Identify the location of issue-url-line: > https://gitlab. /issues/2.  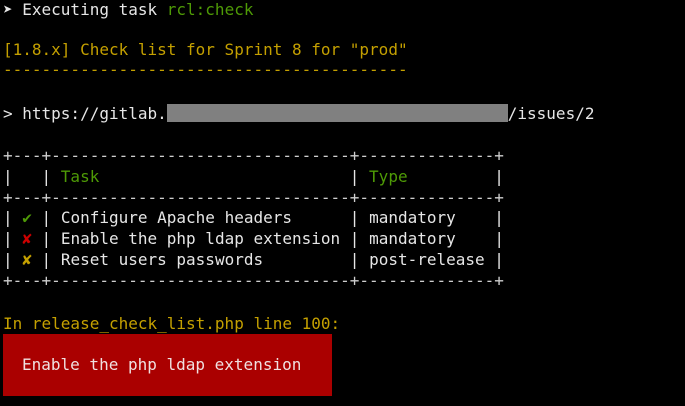
(298, 114).